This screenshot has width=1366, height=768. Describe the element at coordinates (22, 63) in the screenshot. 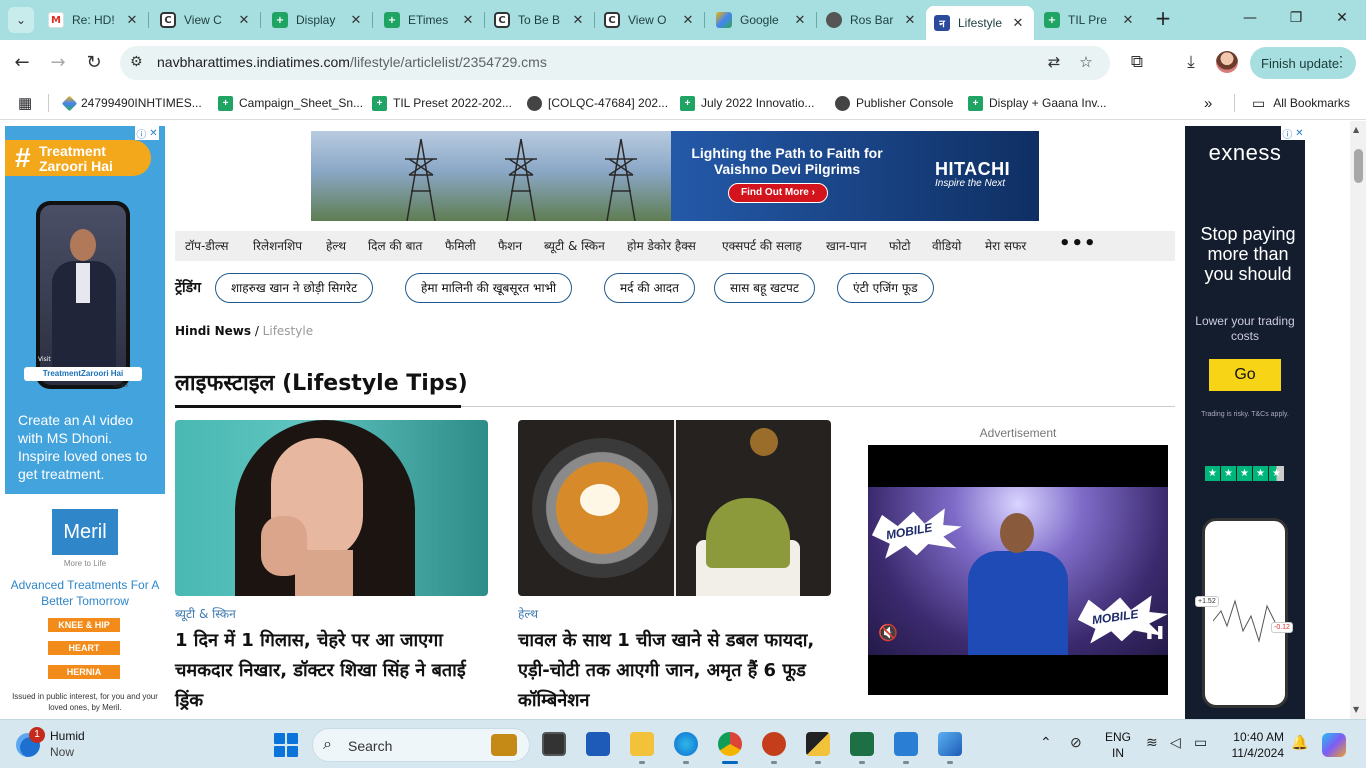

I see `back-button: ←` at that location.